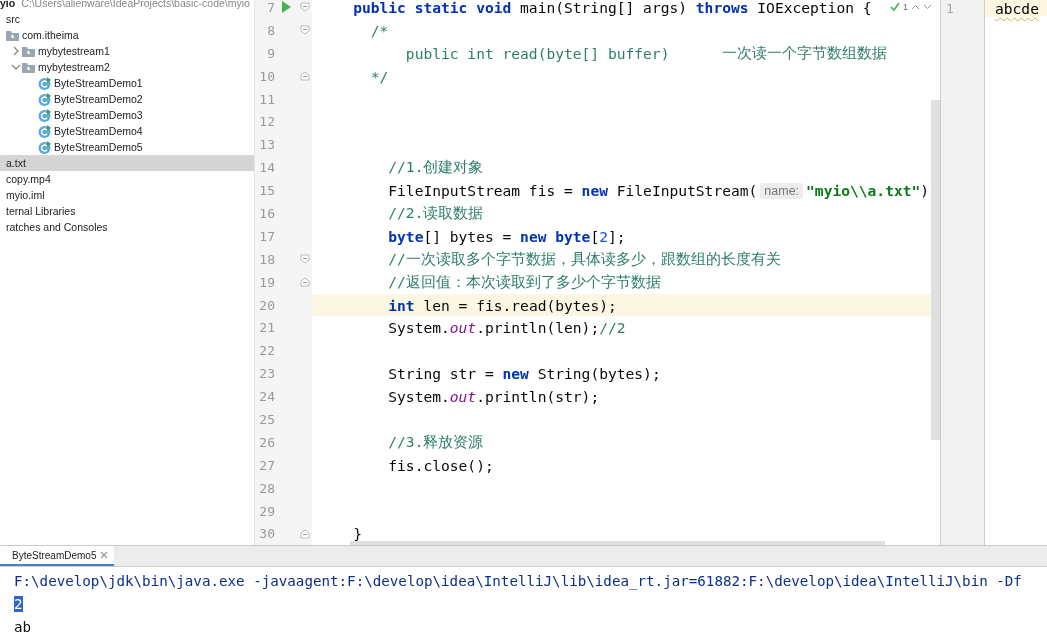 The width and height of the screenshot is (1047, 638). I want to click on line-number: 11, so click(266, 99).